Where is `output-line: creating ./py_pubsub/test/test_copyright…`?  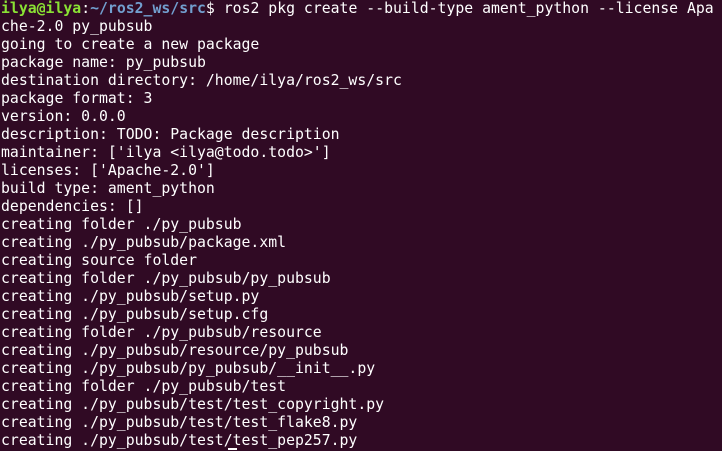
output-line: creating ./py_pubsub/test/test_copyright… is located at coordinates (193, 404).